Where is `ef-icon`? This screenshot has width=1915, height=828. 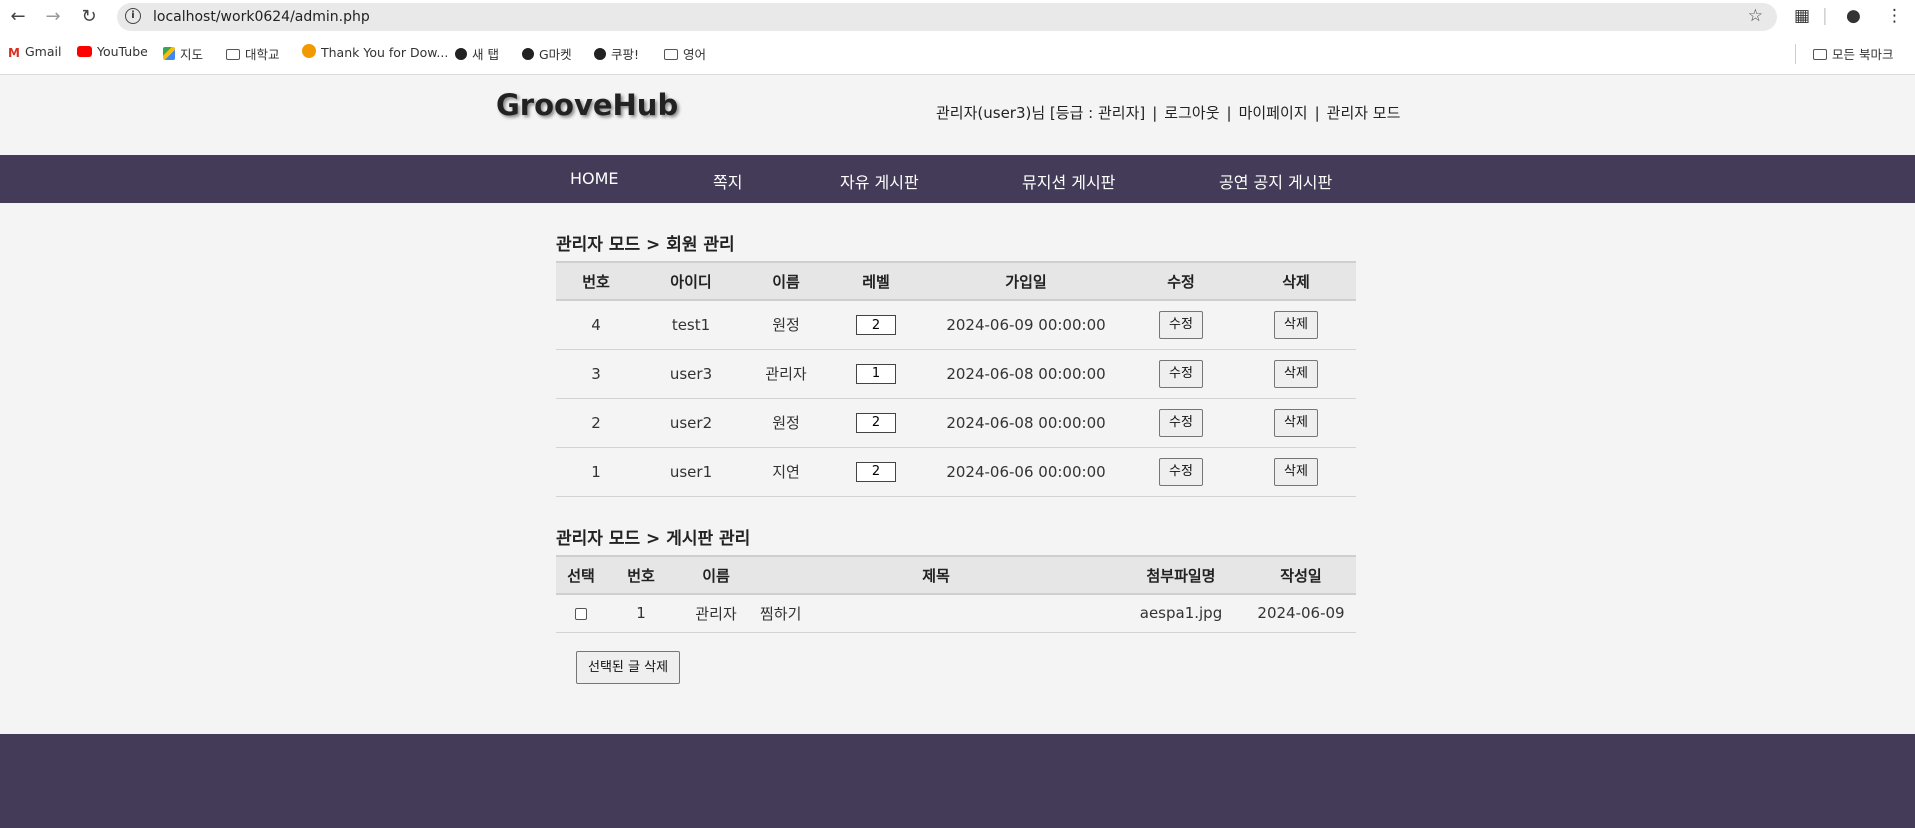 ef-icon is located at coordinates (309, 51).